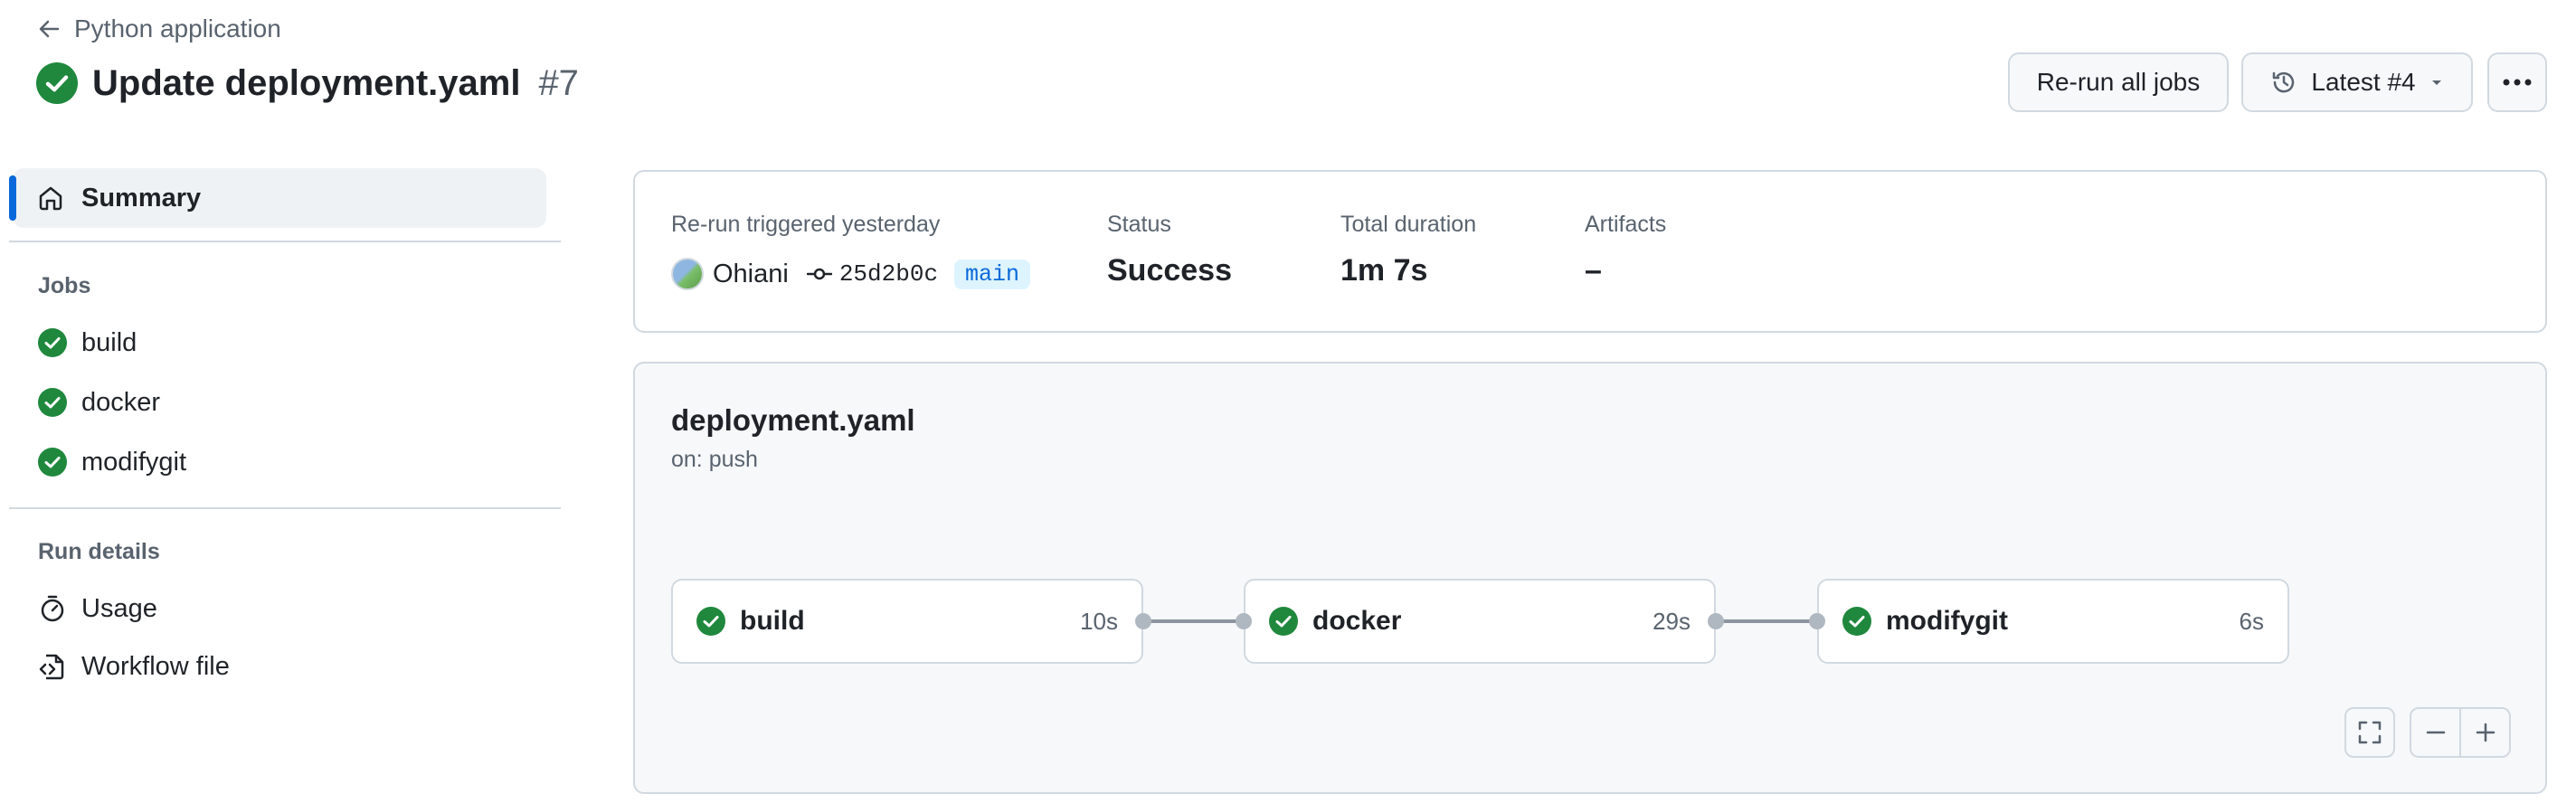 The height and width of the screenshot is (803, 2576). What do you see at coordinates (119, 608) in the screenshot?
I see `sidebar-usage-label: Usage` at bounding box center [119, 608].